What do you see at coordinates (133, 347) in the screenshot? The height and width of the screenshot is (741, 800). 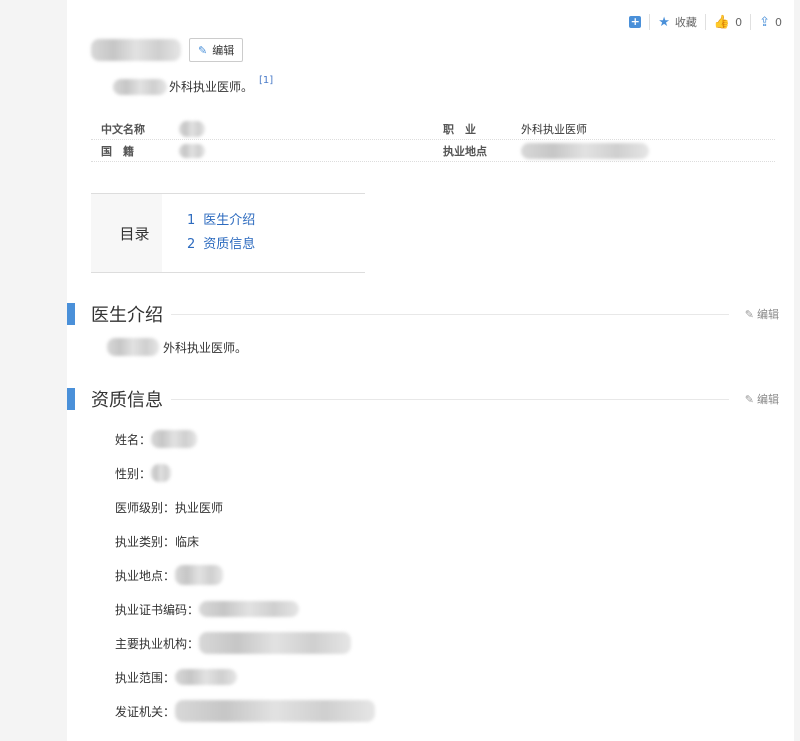 I see `intro-name-redacted` at bounding box center [133, 347].